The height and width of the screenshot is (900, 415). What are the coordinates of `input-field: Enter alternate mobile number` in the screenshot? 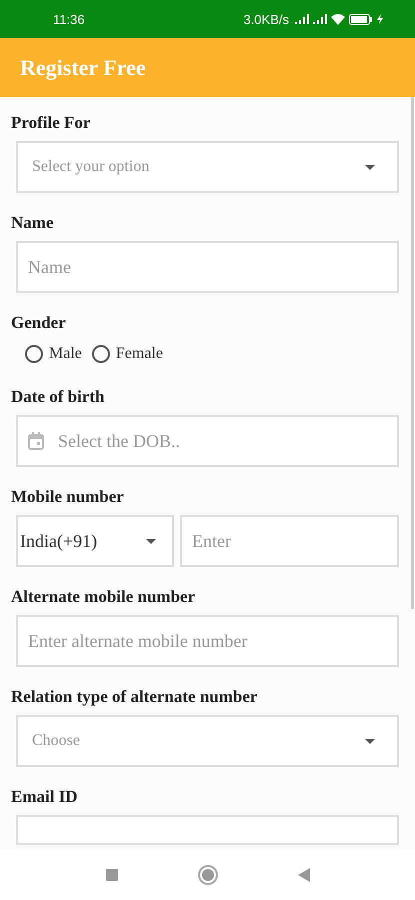 It's located at (207, 641).